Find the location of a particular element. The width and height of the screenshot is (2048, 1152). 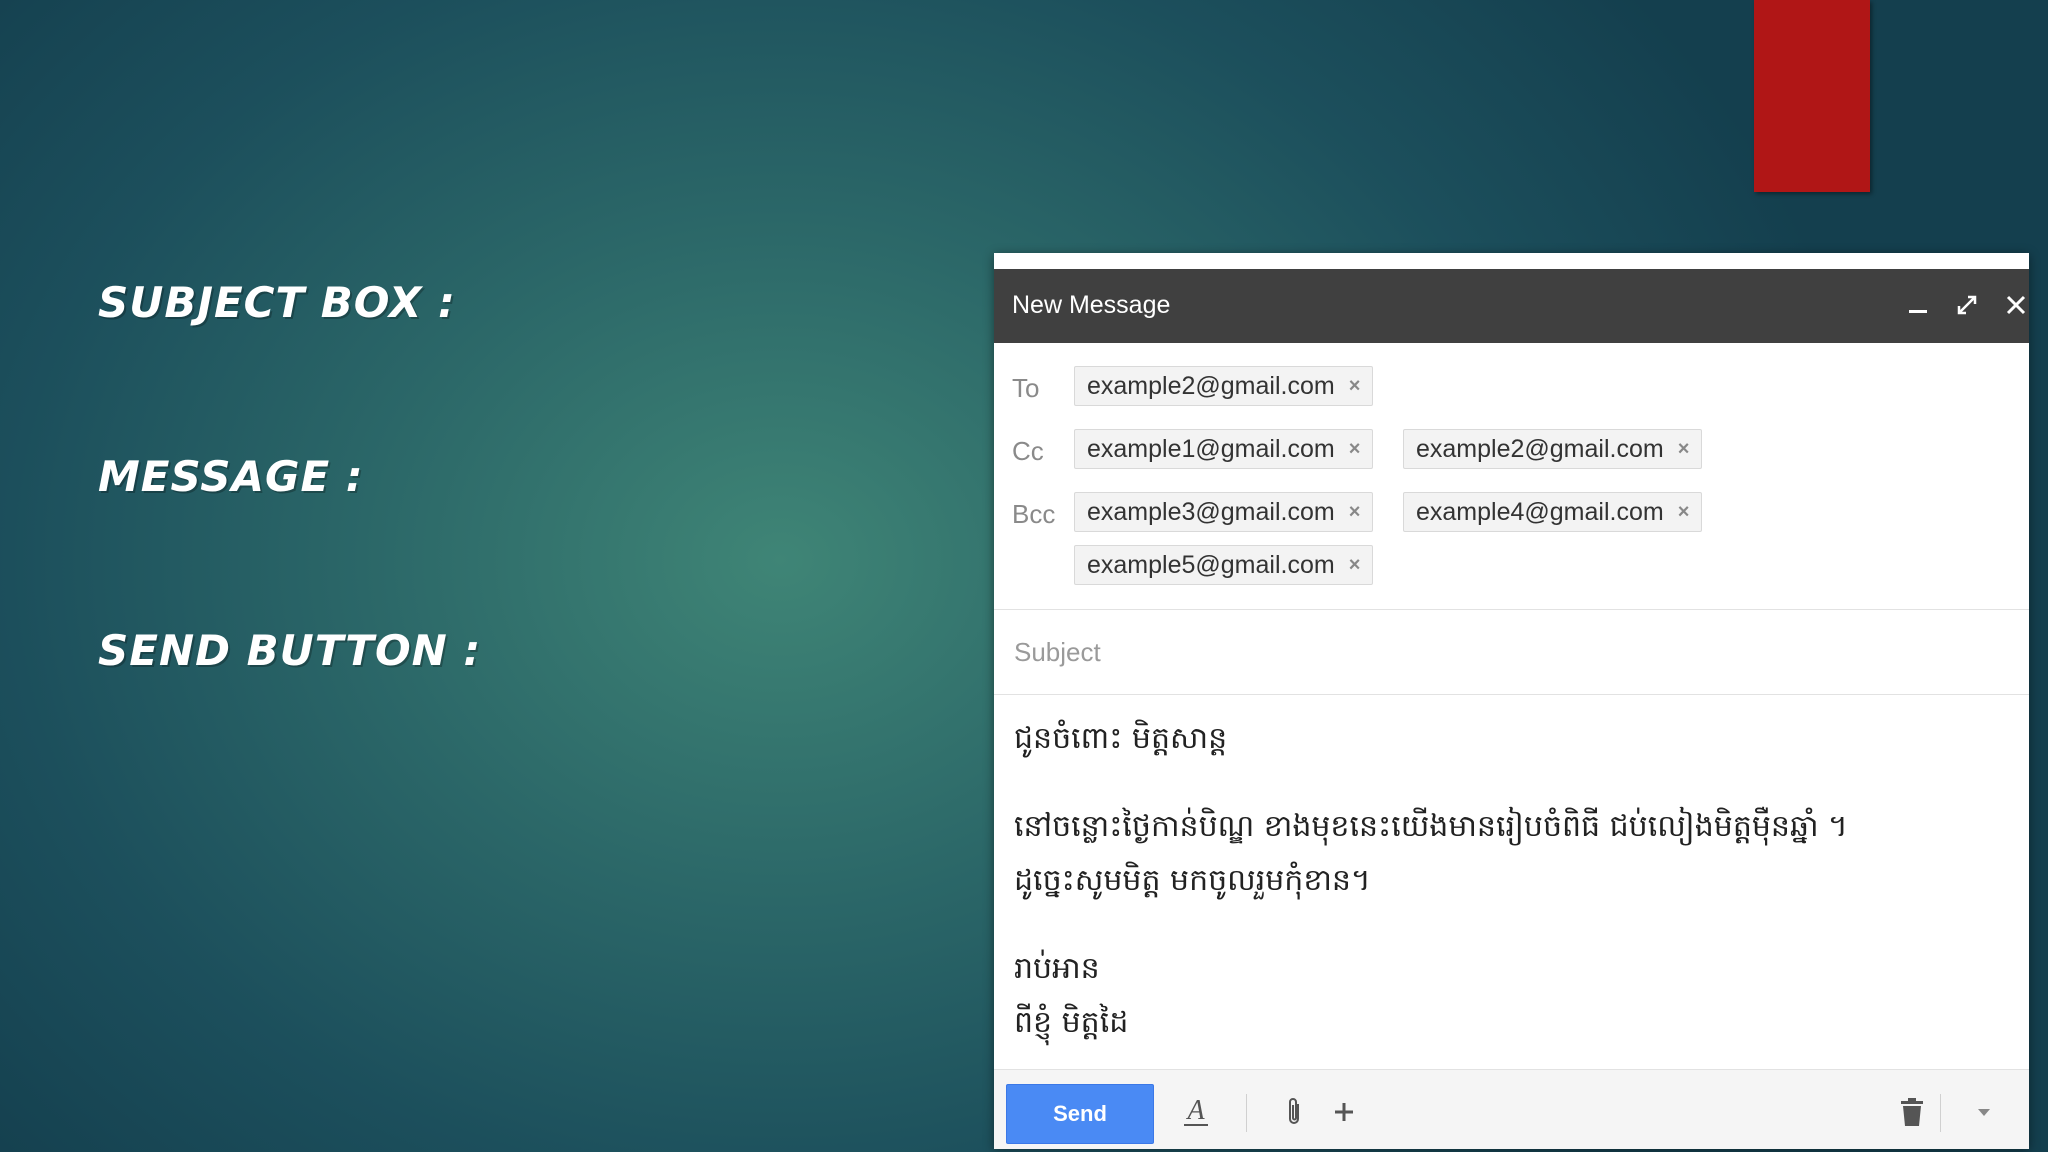

cc-chip: example1@gmail.com × is located at coordinates (1224, 449).